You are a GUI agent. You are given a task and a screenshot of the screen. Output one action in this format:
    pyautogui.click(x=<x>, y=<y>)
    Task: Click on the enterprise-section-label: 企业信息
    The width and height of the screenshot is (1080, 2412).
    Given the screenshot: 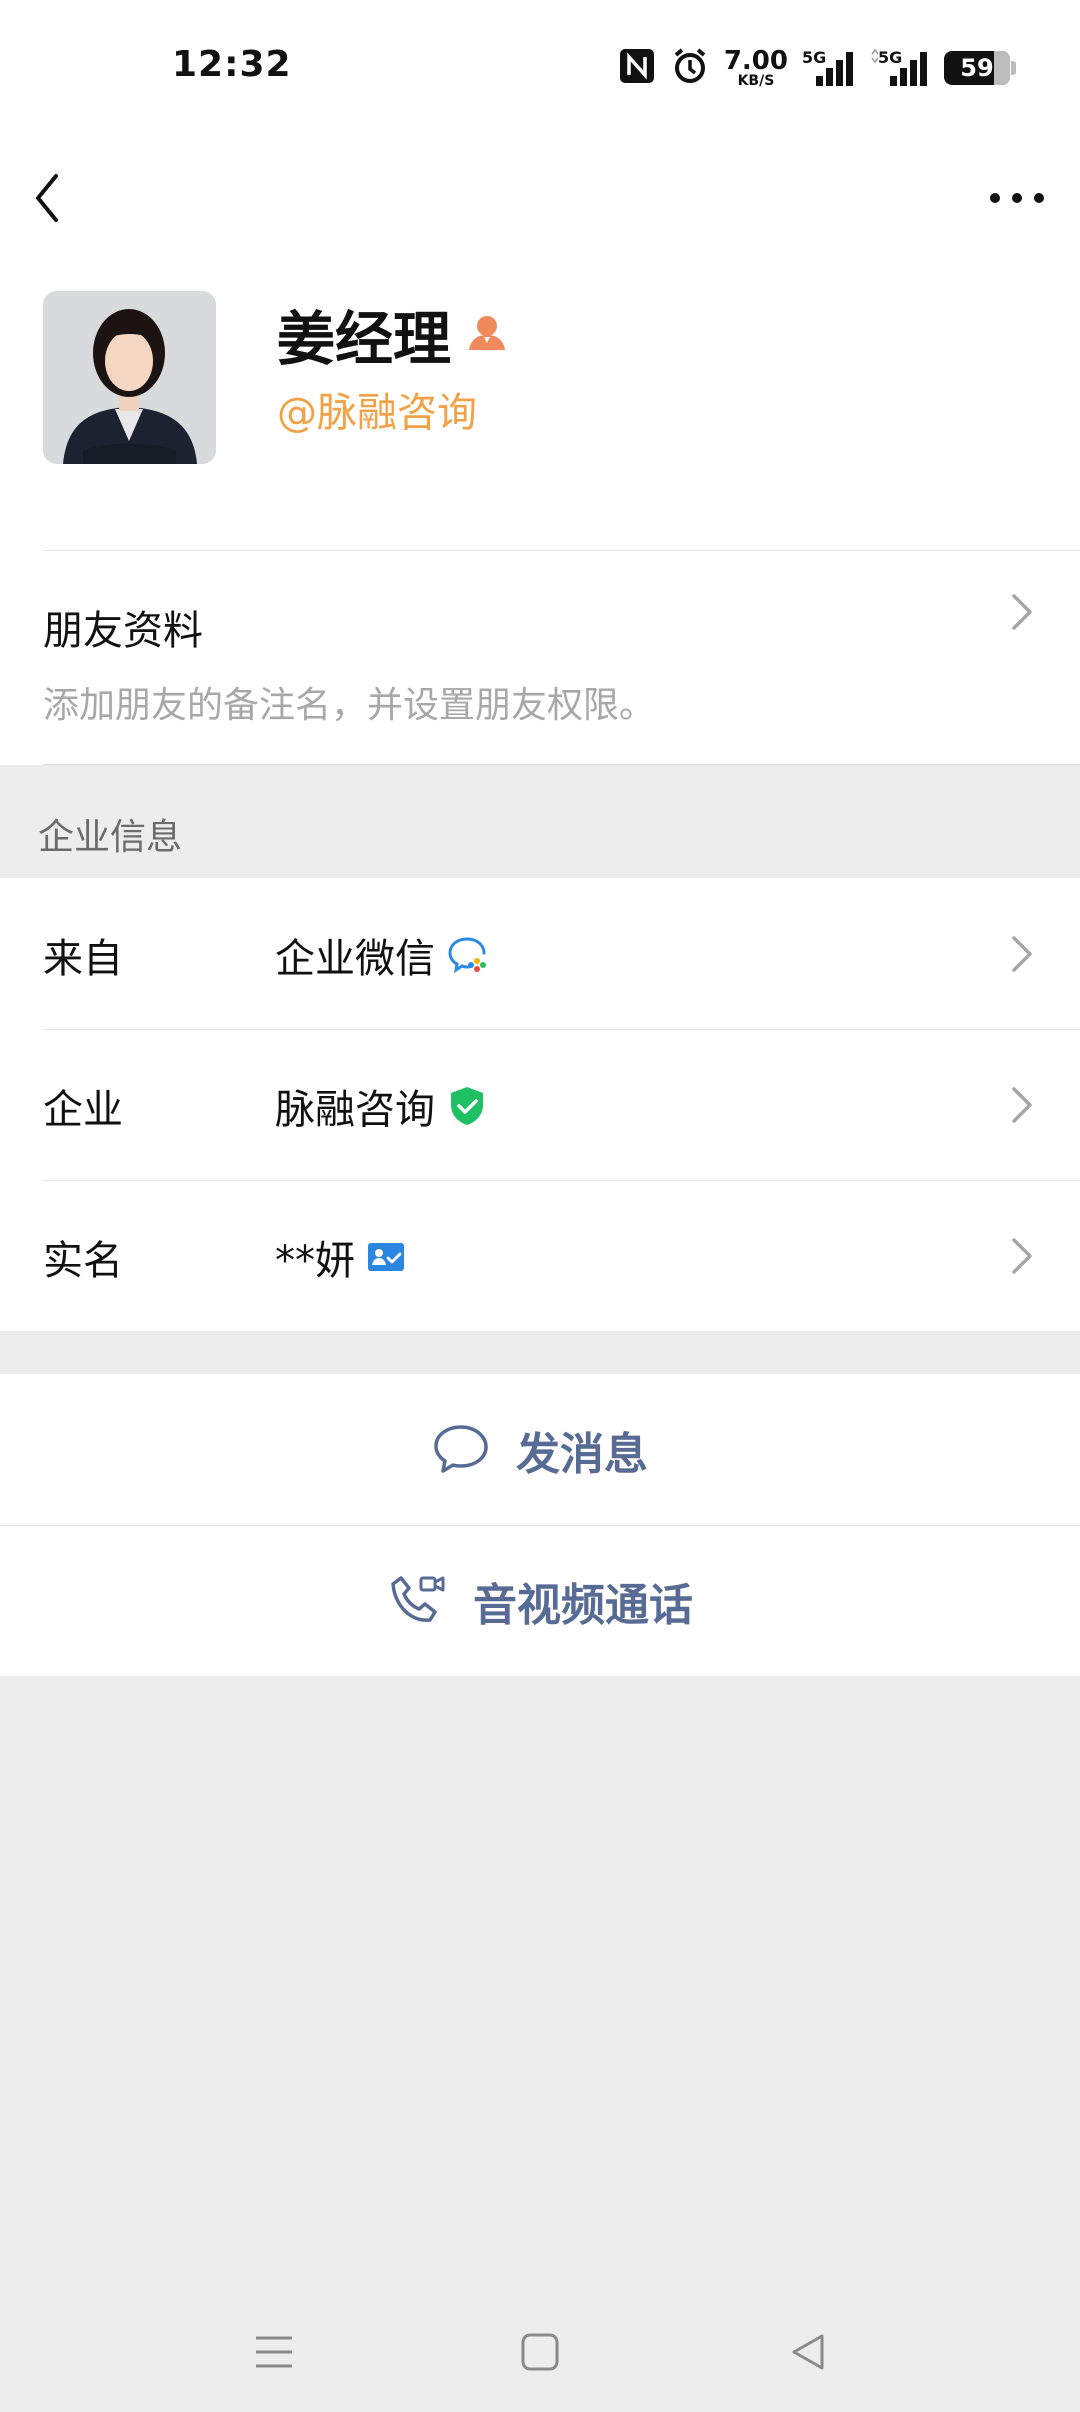 What is the action you would take?
    pyautogui.click(x=110, y=837)
    